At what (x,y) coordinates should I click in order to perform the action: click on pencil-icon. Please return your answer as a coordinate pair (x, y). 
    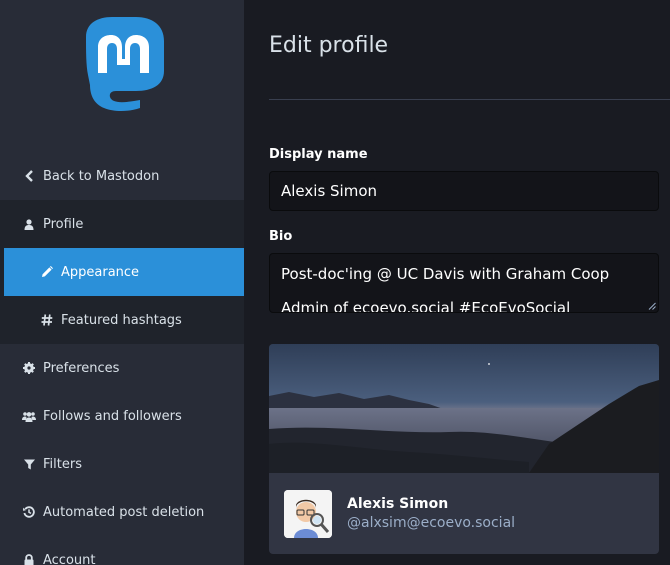
    Looking at the image, I should click on (47, 272).